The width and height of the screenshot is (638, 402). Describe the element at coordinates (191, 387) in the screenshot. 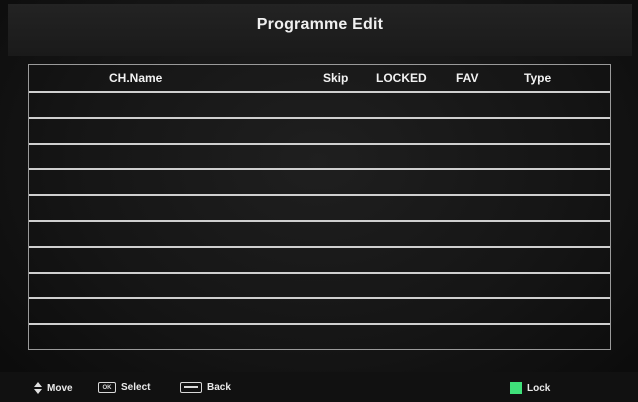

I see `menu-key-icon` at that location.